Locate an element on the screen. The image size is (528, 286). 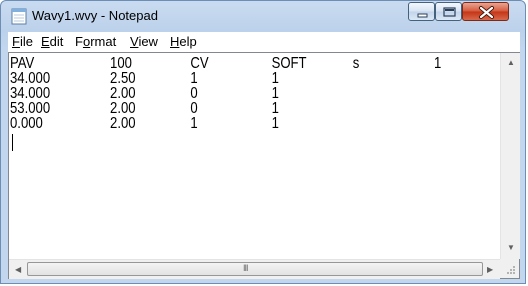
menu-bar: File Edit Format View Help is located at coordinates (264, 42).